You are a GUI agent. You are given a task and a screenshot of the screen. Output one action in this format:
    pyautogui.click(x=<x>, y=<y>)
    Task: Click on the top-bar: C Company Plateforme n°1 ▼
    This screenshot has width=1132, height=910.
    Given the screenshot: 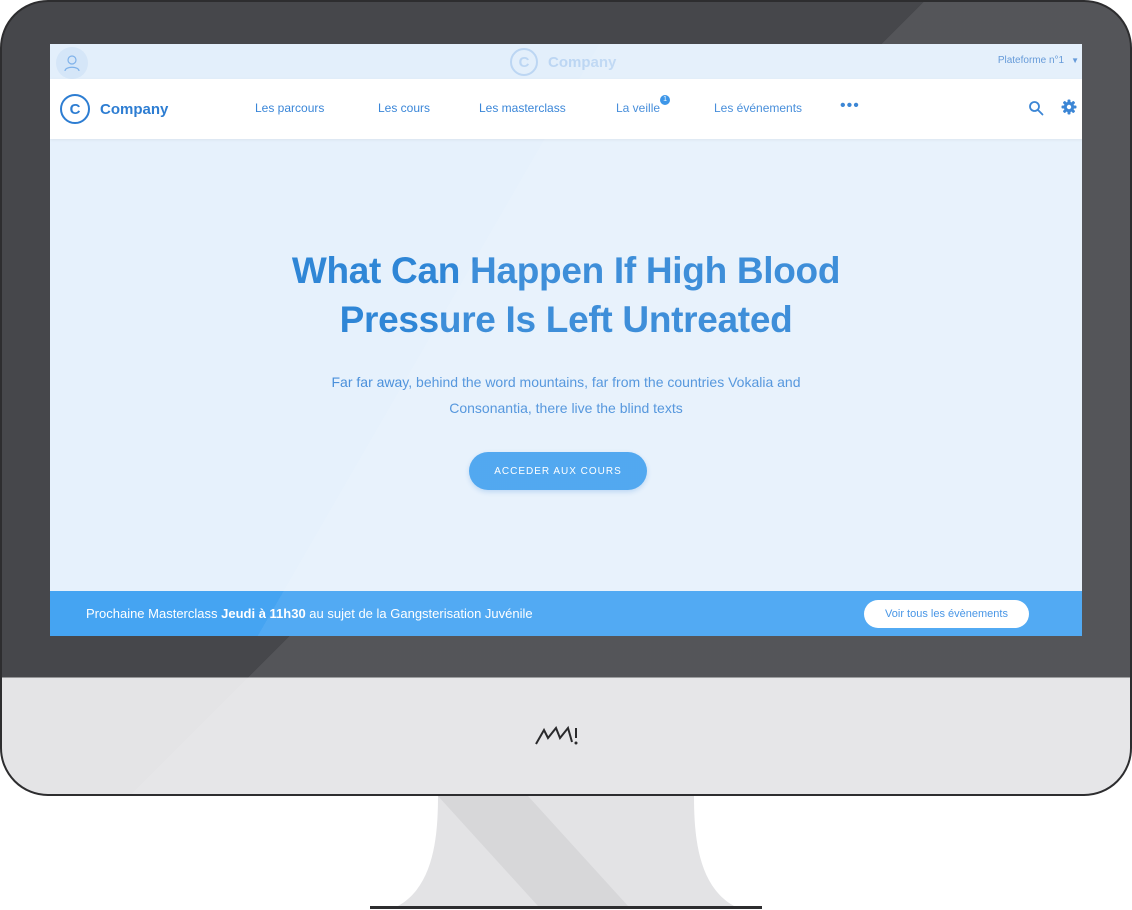 What is the action you would take?
    pyautogui.click(x=566, y=61)
    